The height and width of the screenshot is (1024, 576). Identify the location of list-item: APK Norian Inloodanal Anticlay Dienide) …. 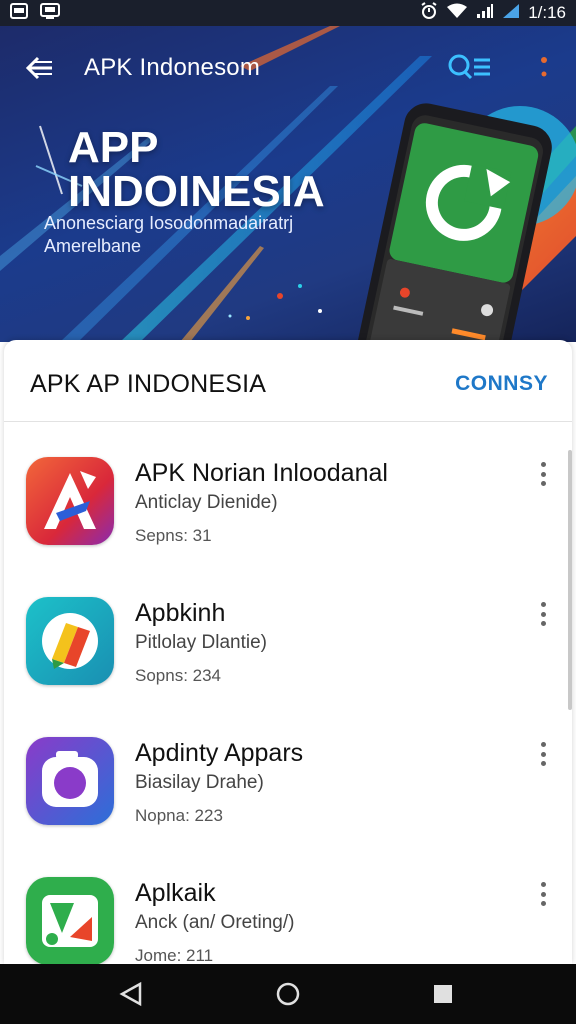
(288, 494).